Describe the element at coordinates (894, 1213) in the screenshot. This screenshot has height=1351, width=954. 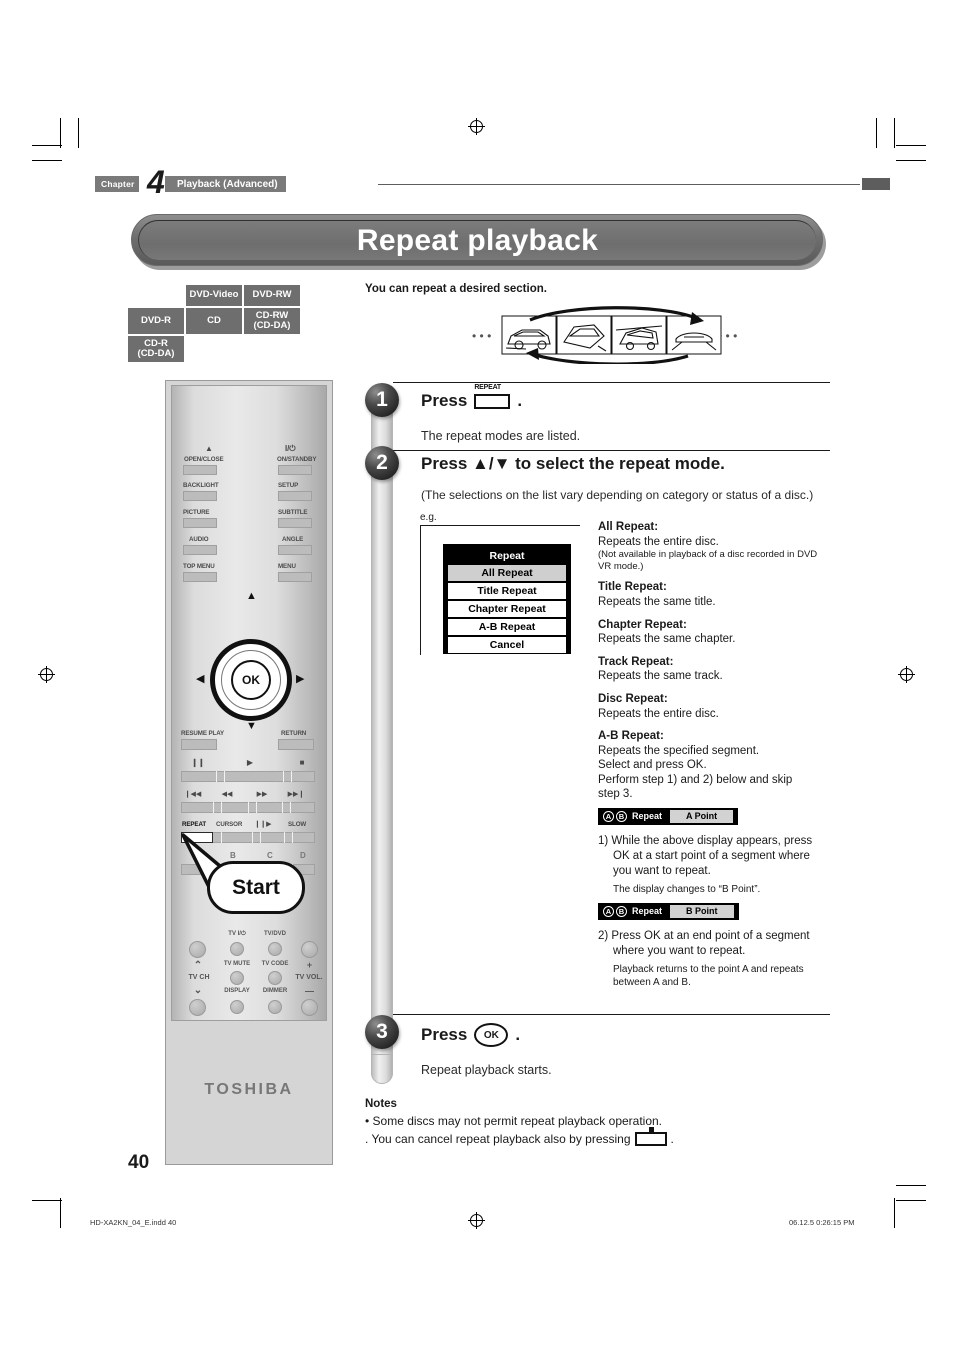
I see `crop-mark-br-v` at that location.